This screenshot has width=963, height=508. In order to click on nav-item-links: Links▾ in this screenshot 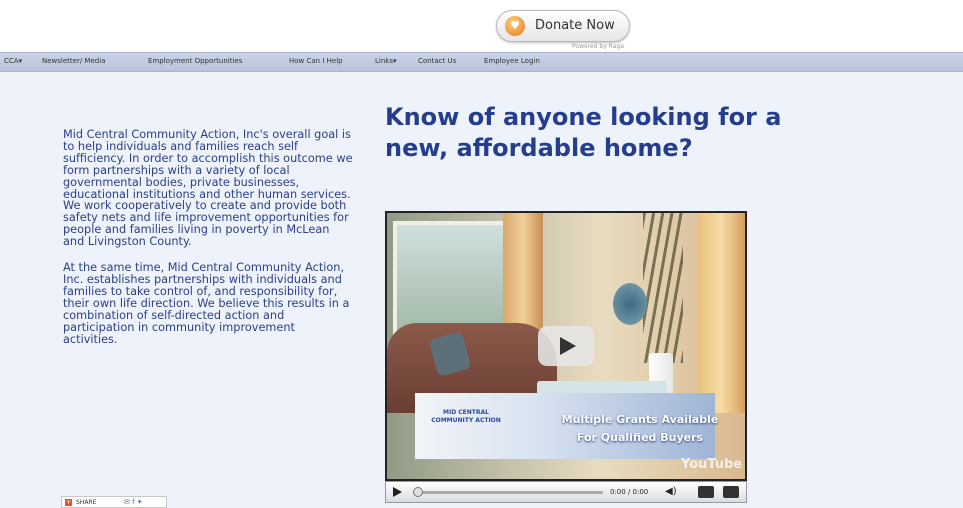, I will do `click(386, 61)`.